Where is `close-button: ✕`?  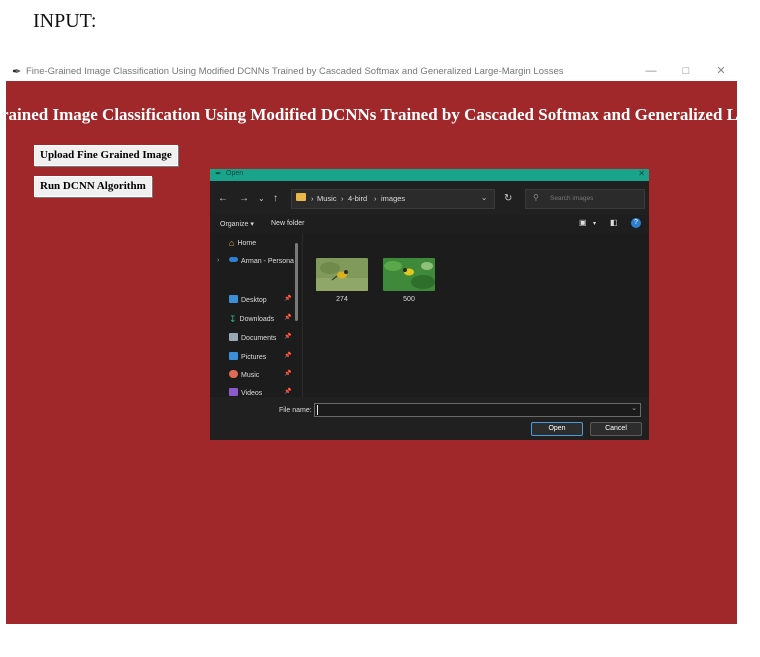 close-button: ✕ is located at coordinates (721, 71).